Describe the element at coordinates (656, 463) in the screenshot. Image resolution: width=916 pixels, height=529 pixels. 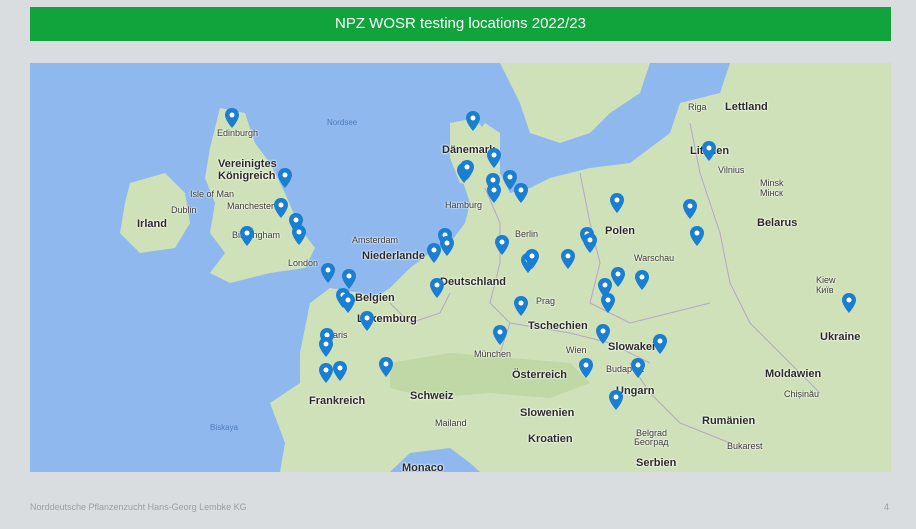
I see `label-serbien: Serbien` at that location.